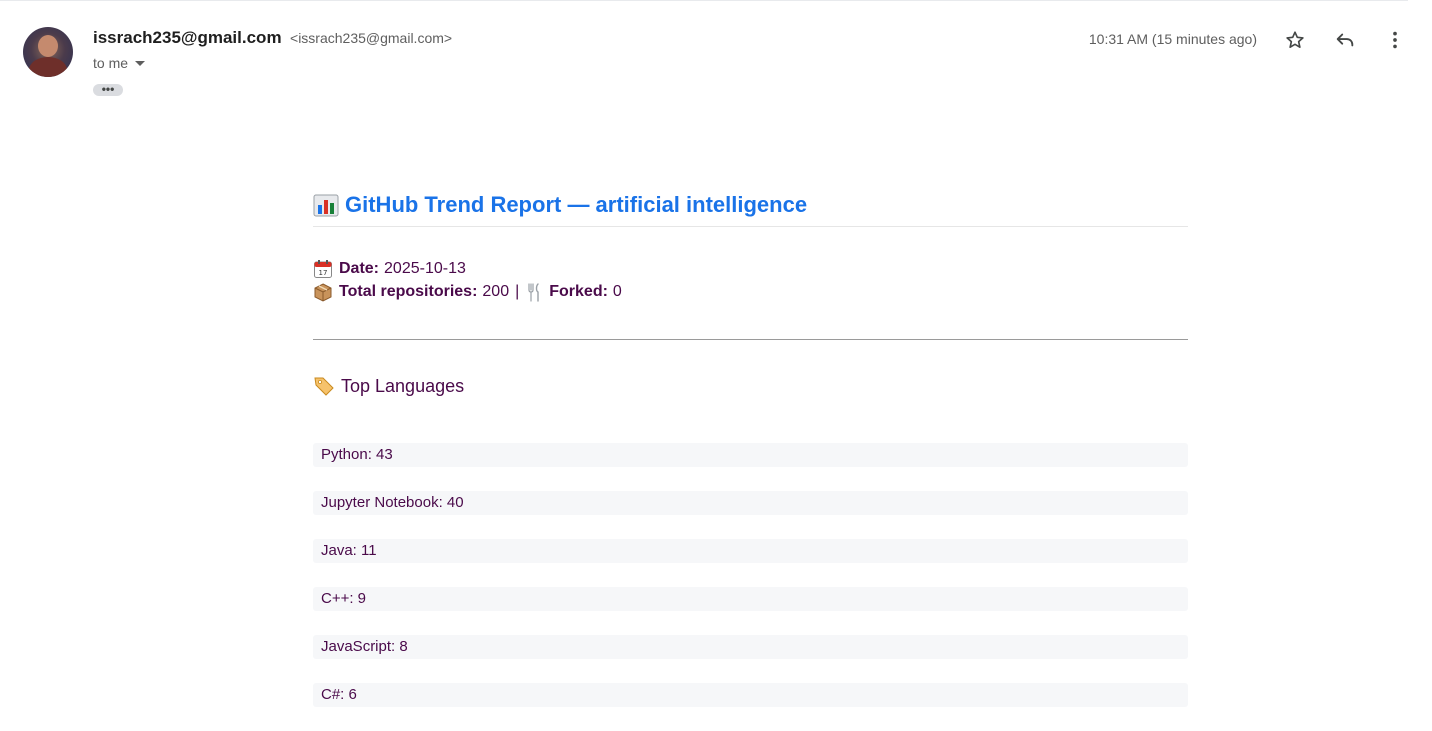 The height and width of the screenshot is (731, 1432). What do you see at coordinates (750, 503) in the screenshot?
I see `language-item-jupyter-notebook: Jupyter Notebook: 40` at bounding box center [750, 503].